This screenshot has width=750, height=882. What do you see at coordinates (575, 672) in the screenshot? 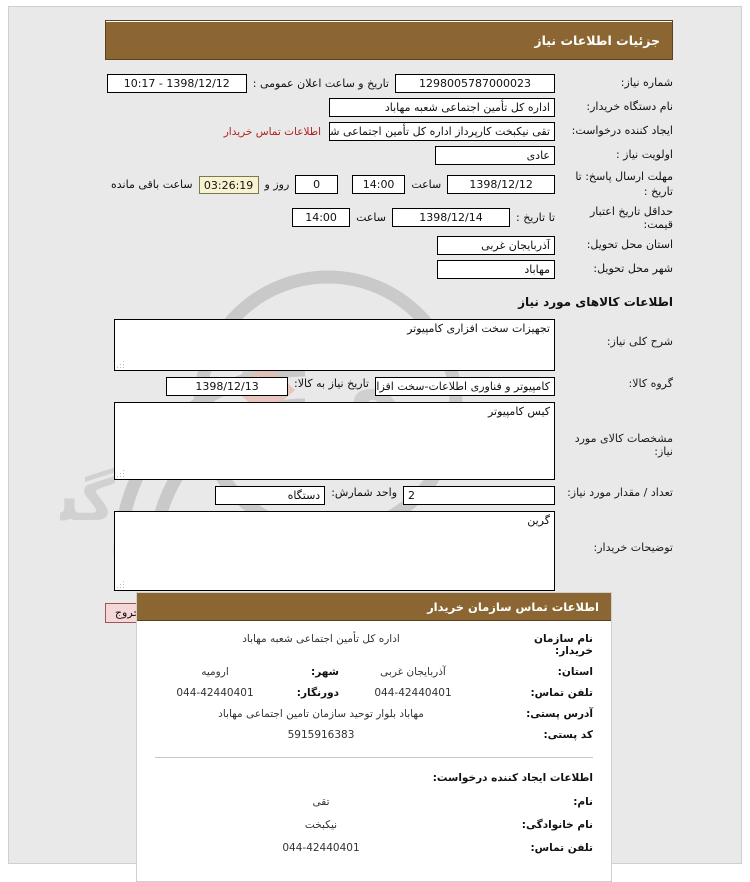
I see `contact-province-label: استان:` at bounding box center [575, 672].